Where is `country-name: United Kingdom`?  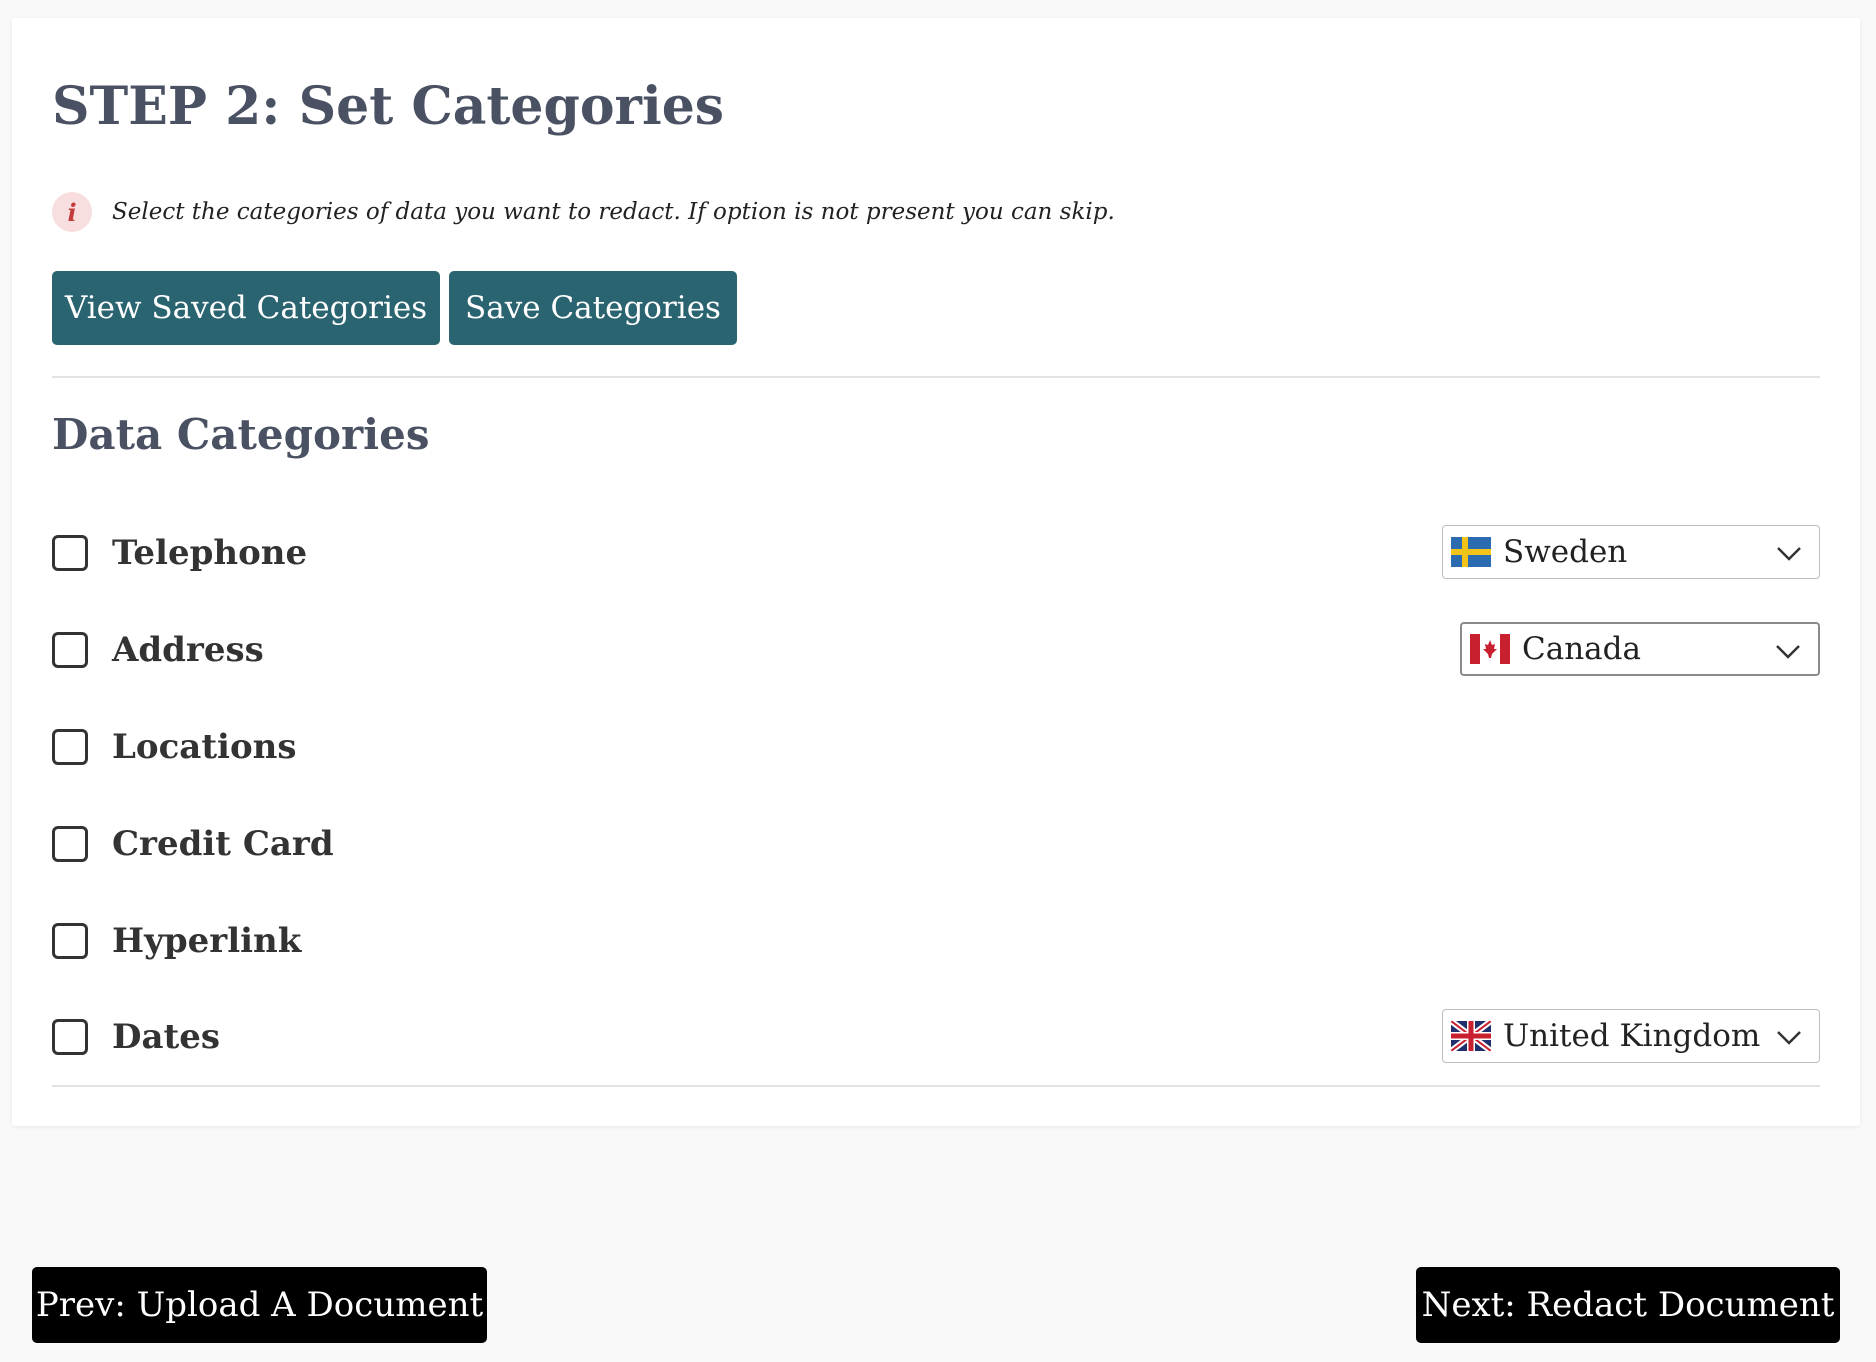 country-name: United Kingdom is located at coordinates (1632, 1036).